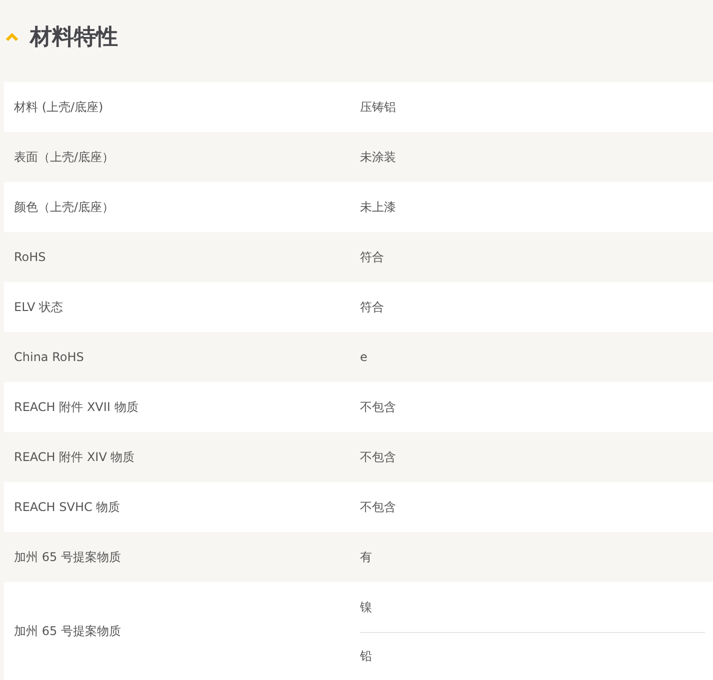 Image resolution: width=713 pixels, height=680 pixels. I want to click on property-value: 铅, so click(366, 656).